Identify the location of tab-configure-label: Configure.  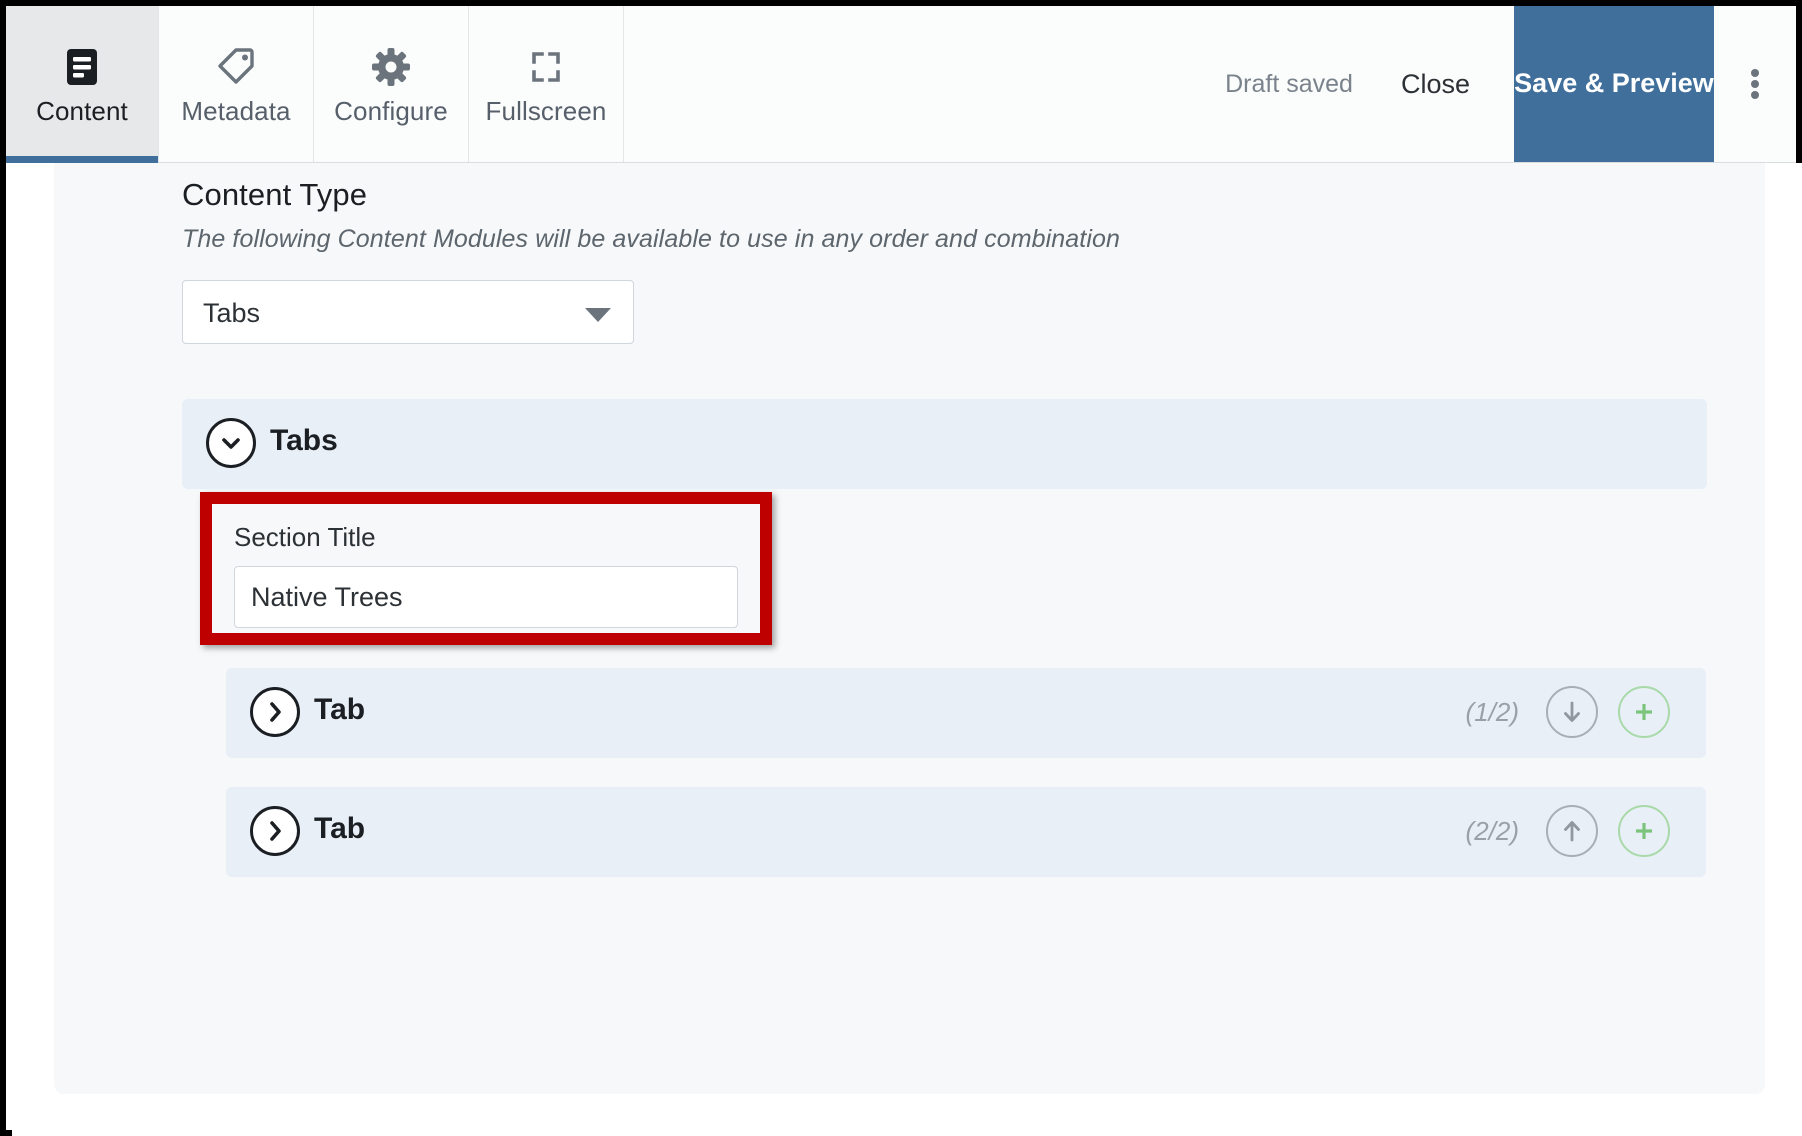
(391, 111).